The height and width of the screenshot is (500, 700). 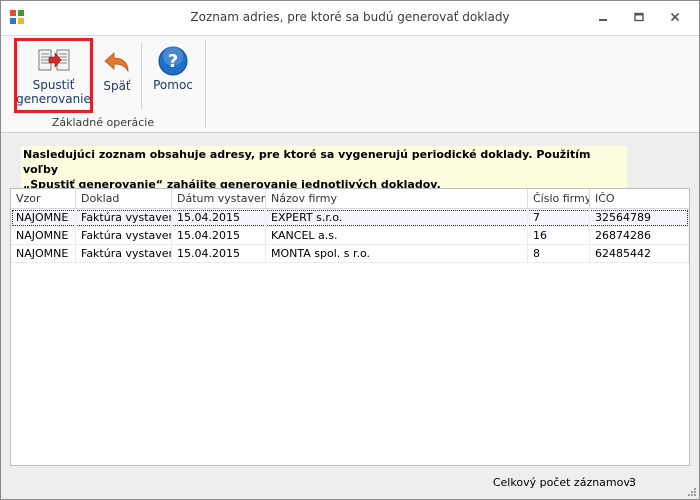 What do you see at coordinates (219, 198) in the screenshot?
I see `column-header-datum: Dátum vystaveni` at bounding box center [219, 198].